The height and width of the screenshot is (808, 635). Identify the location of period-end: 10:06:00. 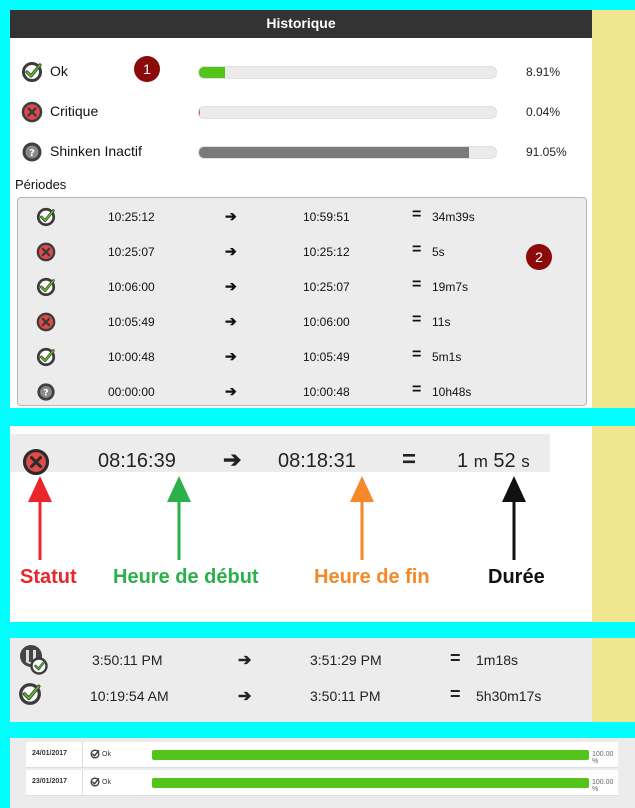
(326, 322).